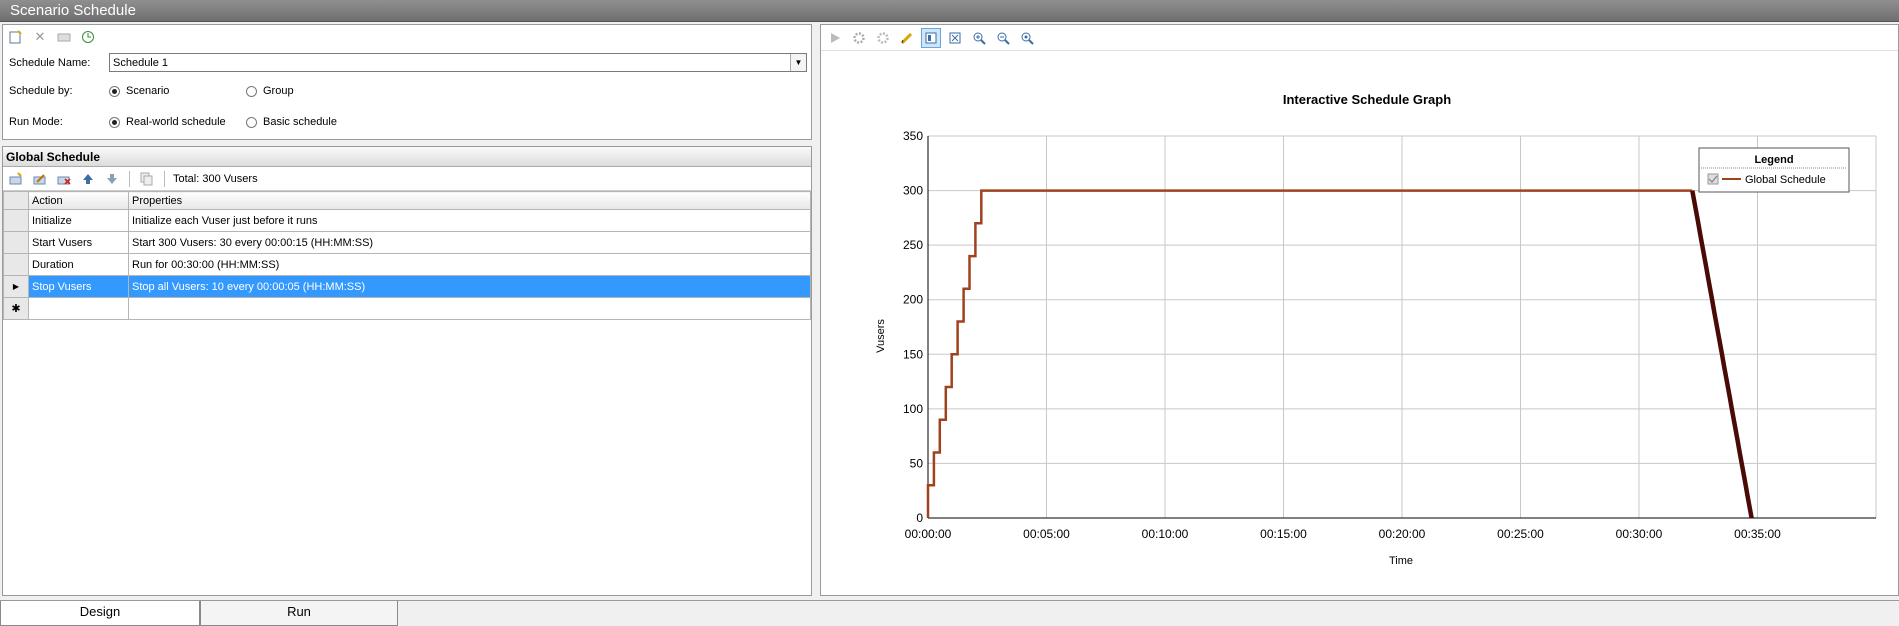 Image resolution: width=1899 pixels, height=626 pixels. Describe the element at coordinates (928, 534) in the screenshot. I see `x-tick-label: 00:00:00` at that location.